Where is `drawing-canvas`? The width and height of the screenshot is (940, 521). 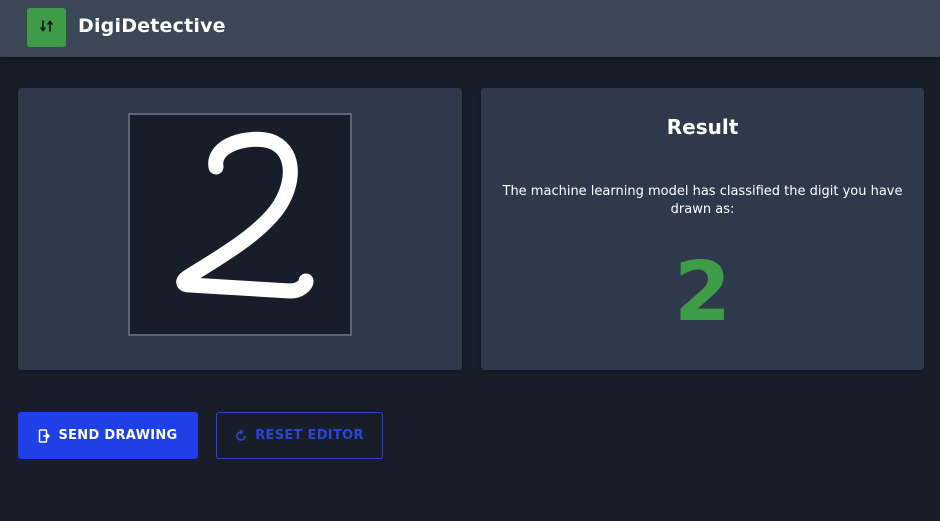
drawing-canvas is located at coordinates (240, 224).